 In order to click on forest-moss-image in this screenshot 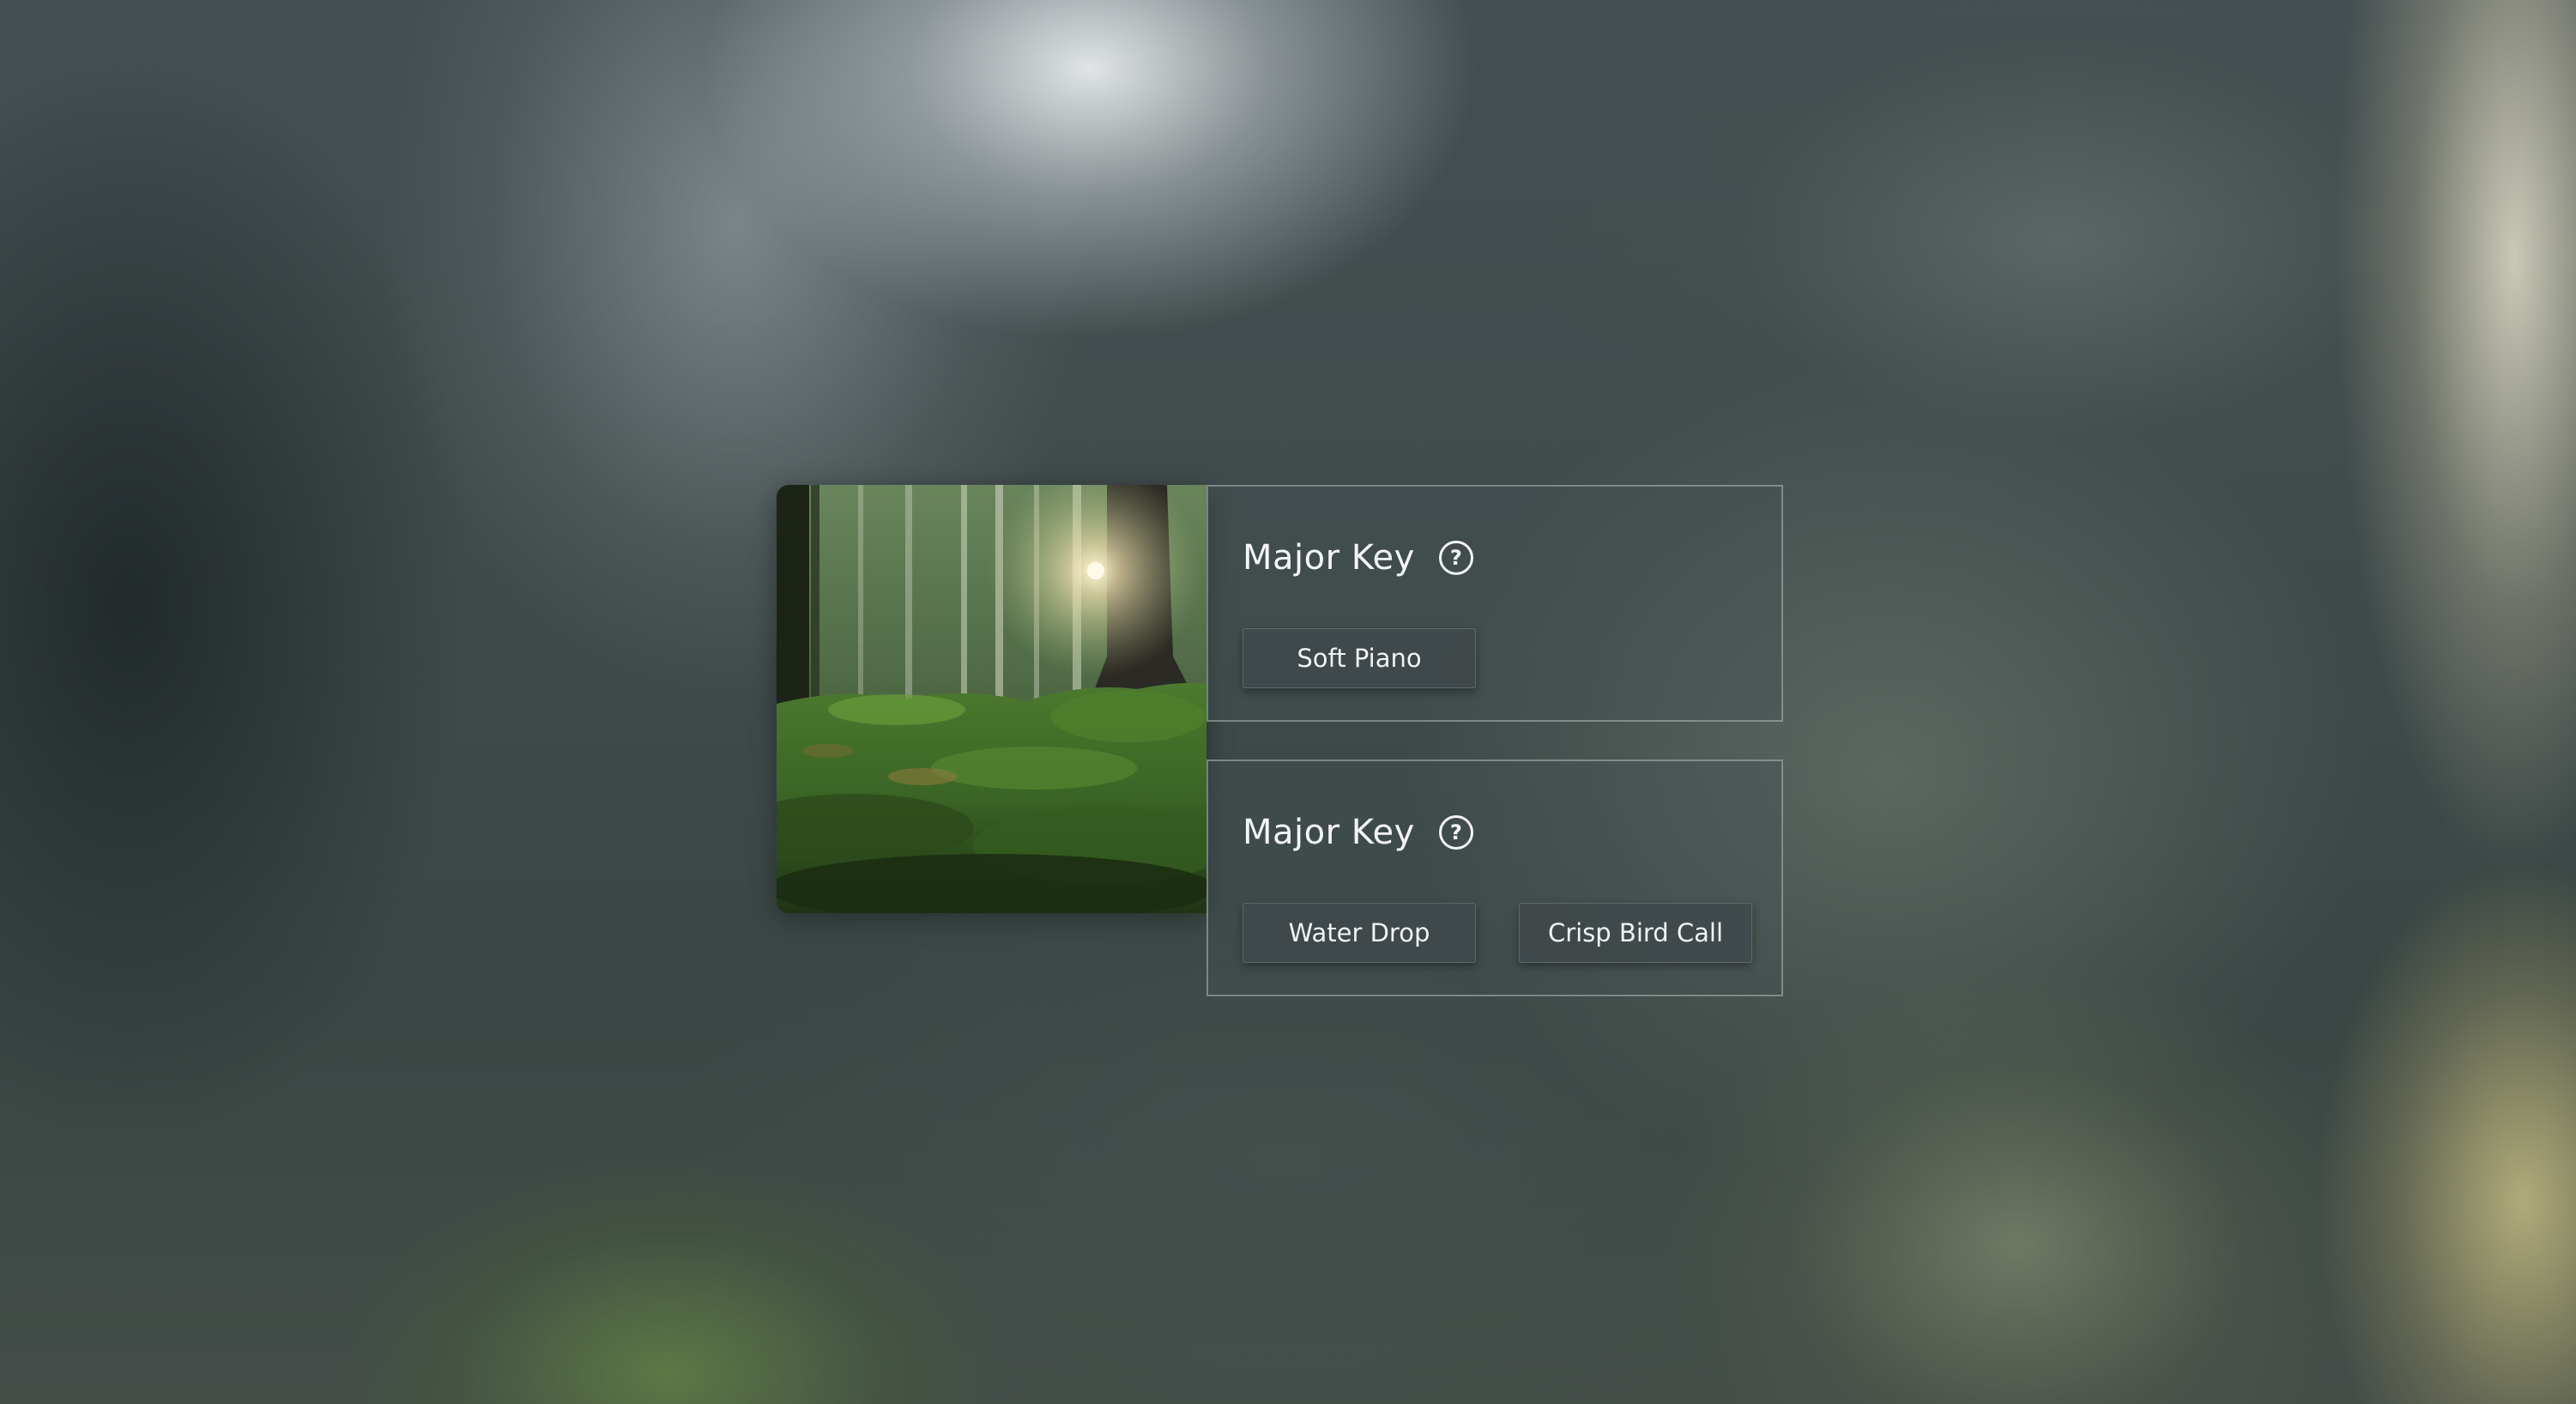, I will do `click(991, 699)`.